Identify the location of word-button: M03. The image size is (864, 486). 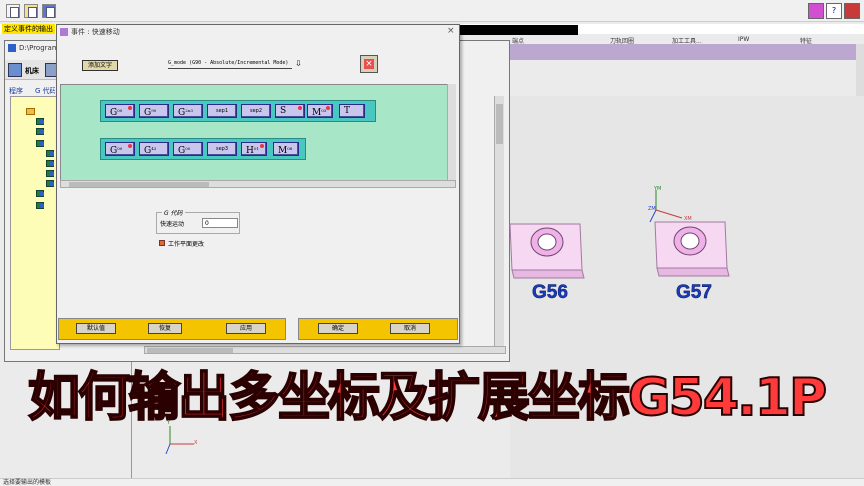
(320, 111).